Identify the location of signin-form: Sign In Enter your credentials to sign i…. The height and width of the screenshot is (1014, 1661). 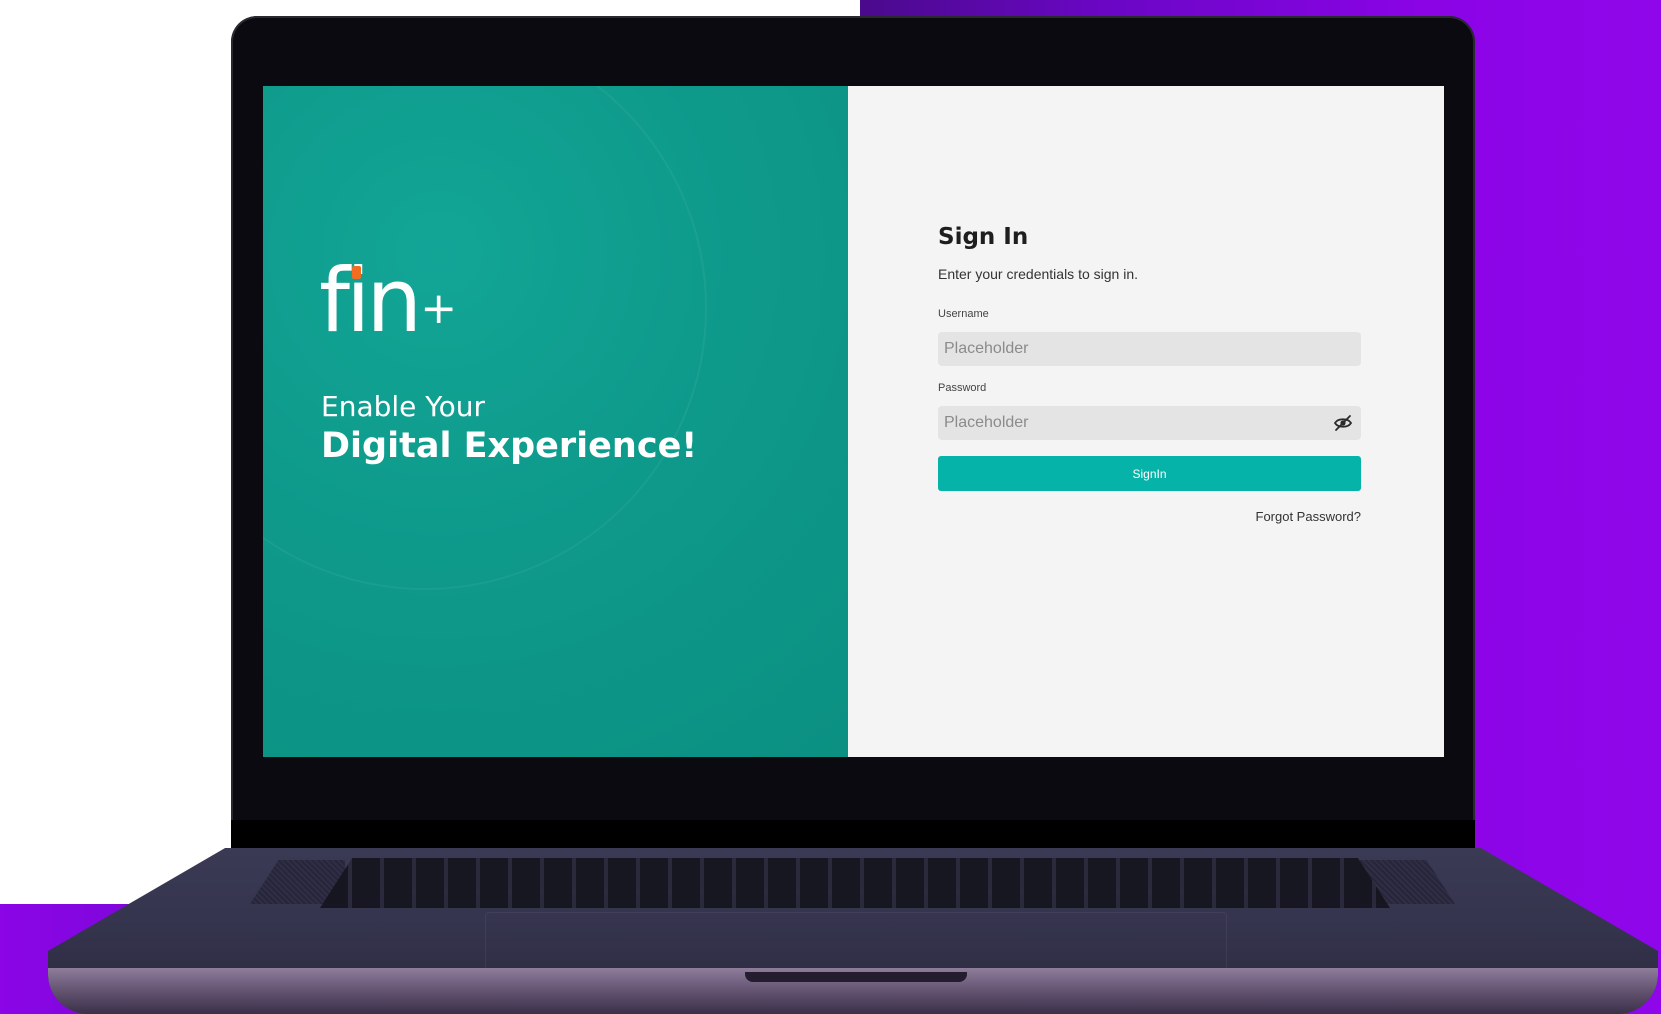
(1149, 374).